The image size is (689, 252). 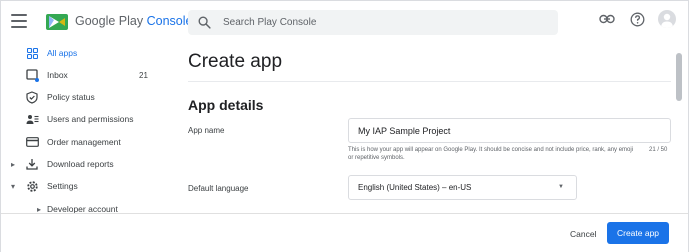 What do you see at coordinates (86, 53) in the screenshot?
I see `sidebar-item-all-apps: All apps` at bounding box center [86, 53].